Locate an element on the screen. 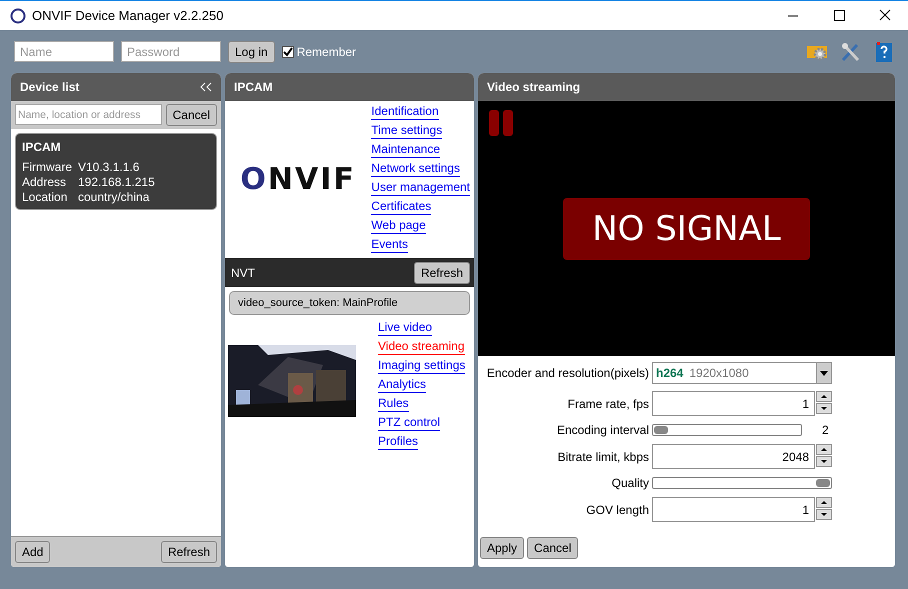 The image size is (908, 589). device-name: IPCAM is located at coordinates (42, 147).